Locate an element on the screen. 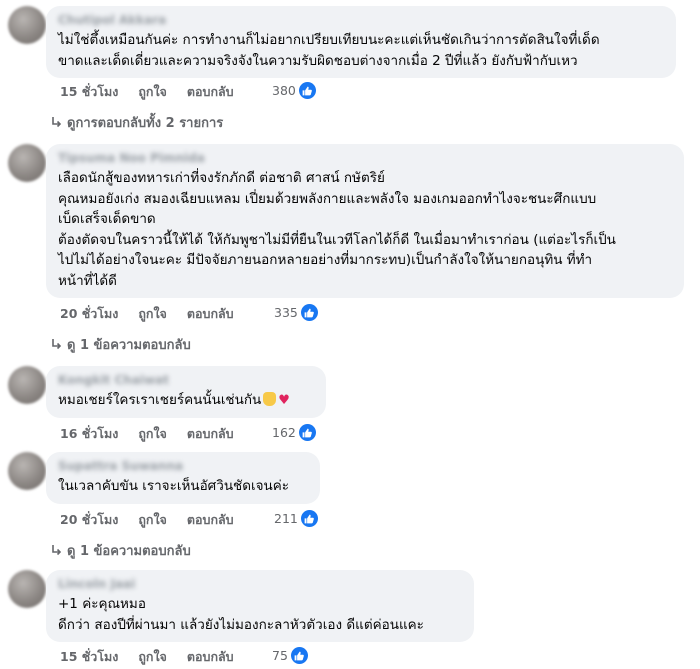 The width and height of the screenshot is (700, 669). reaction-number: 75 is located at coordinates (280, 655).